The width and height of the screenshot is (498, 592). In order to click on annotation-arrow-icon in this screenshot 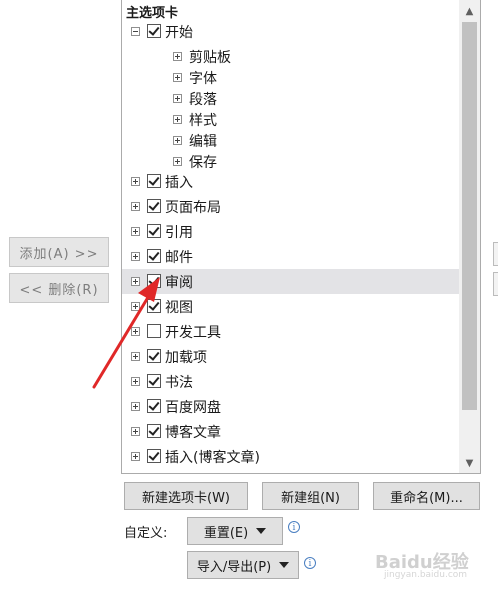, I will do `click(126, 333)`.